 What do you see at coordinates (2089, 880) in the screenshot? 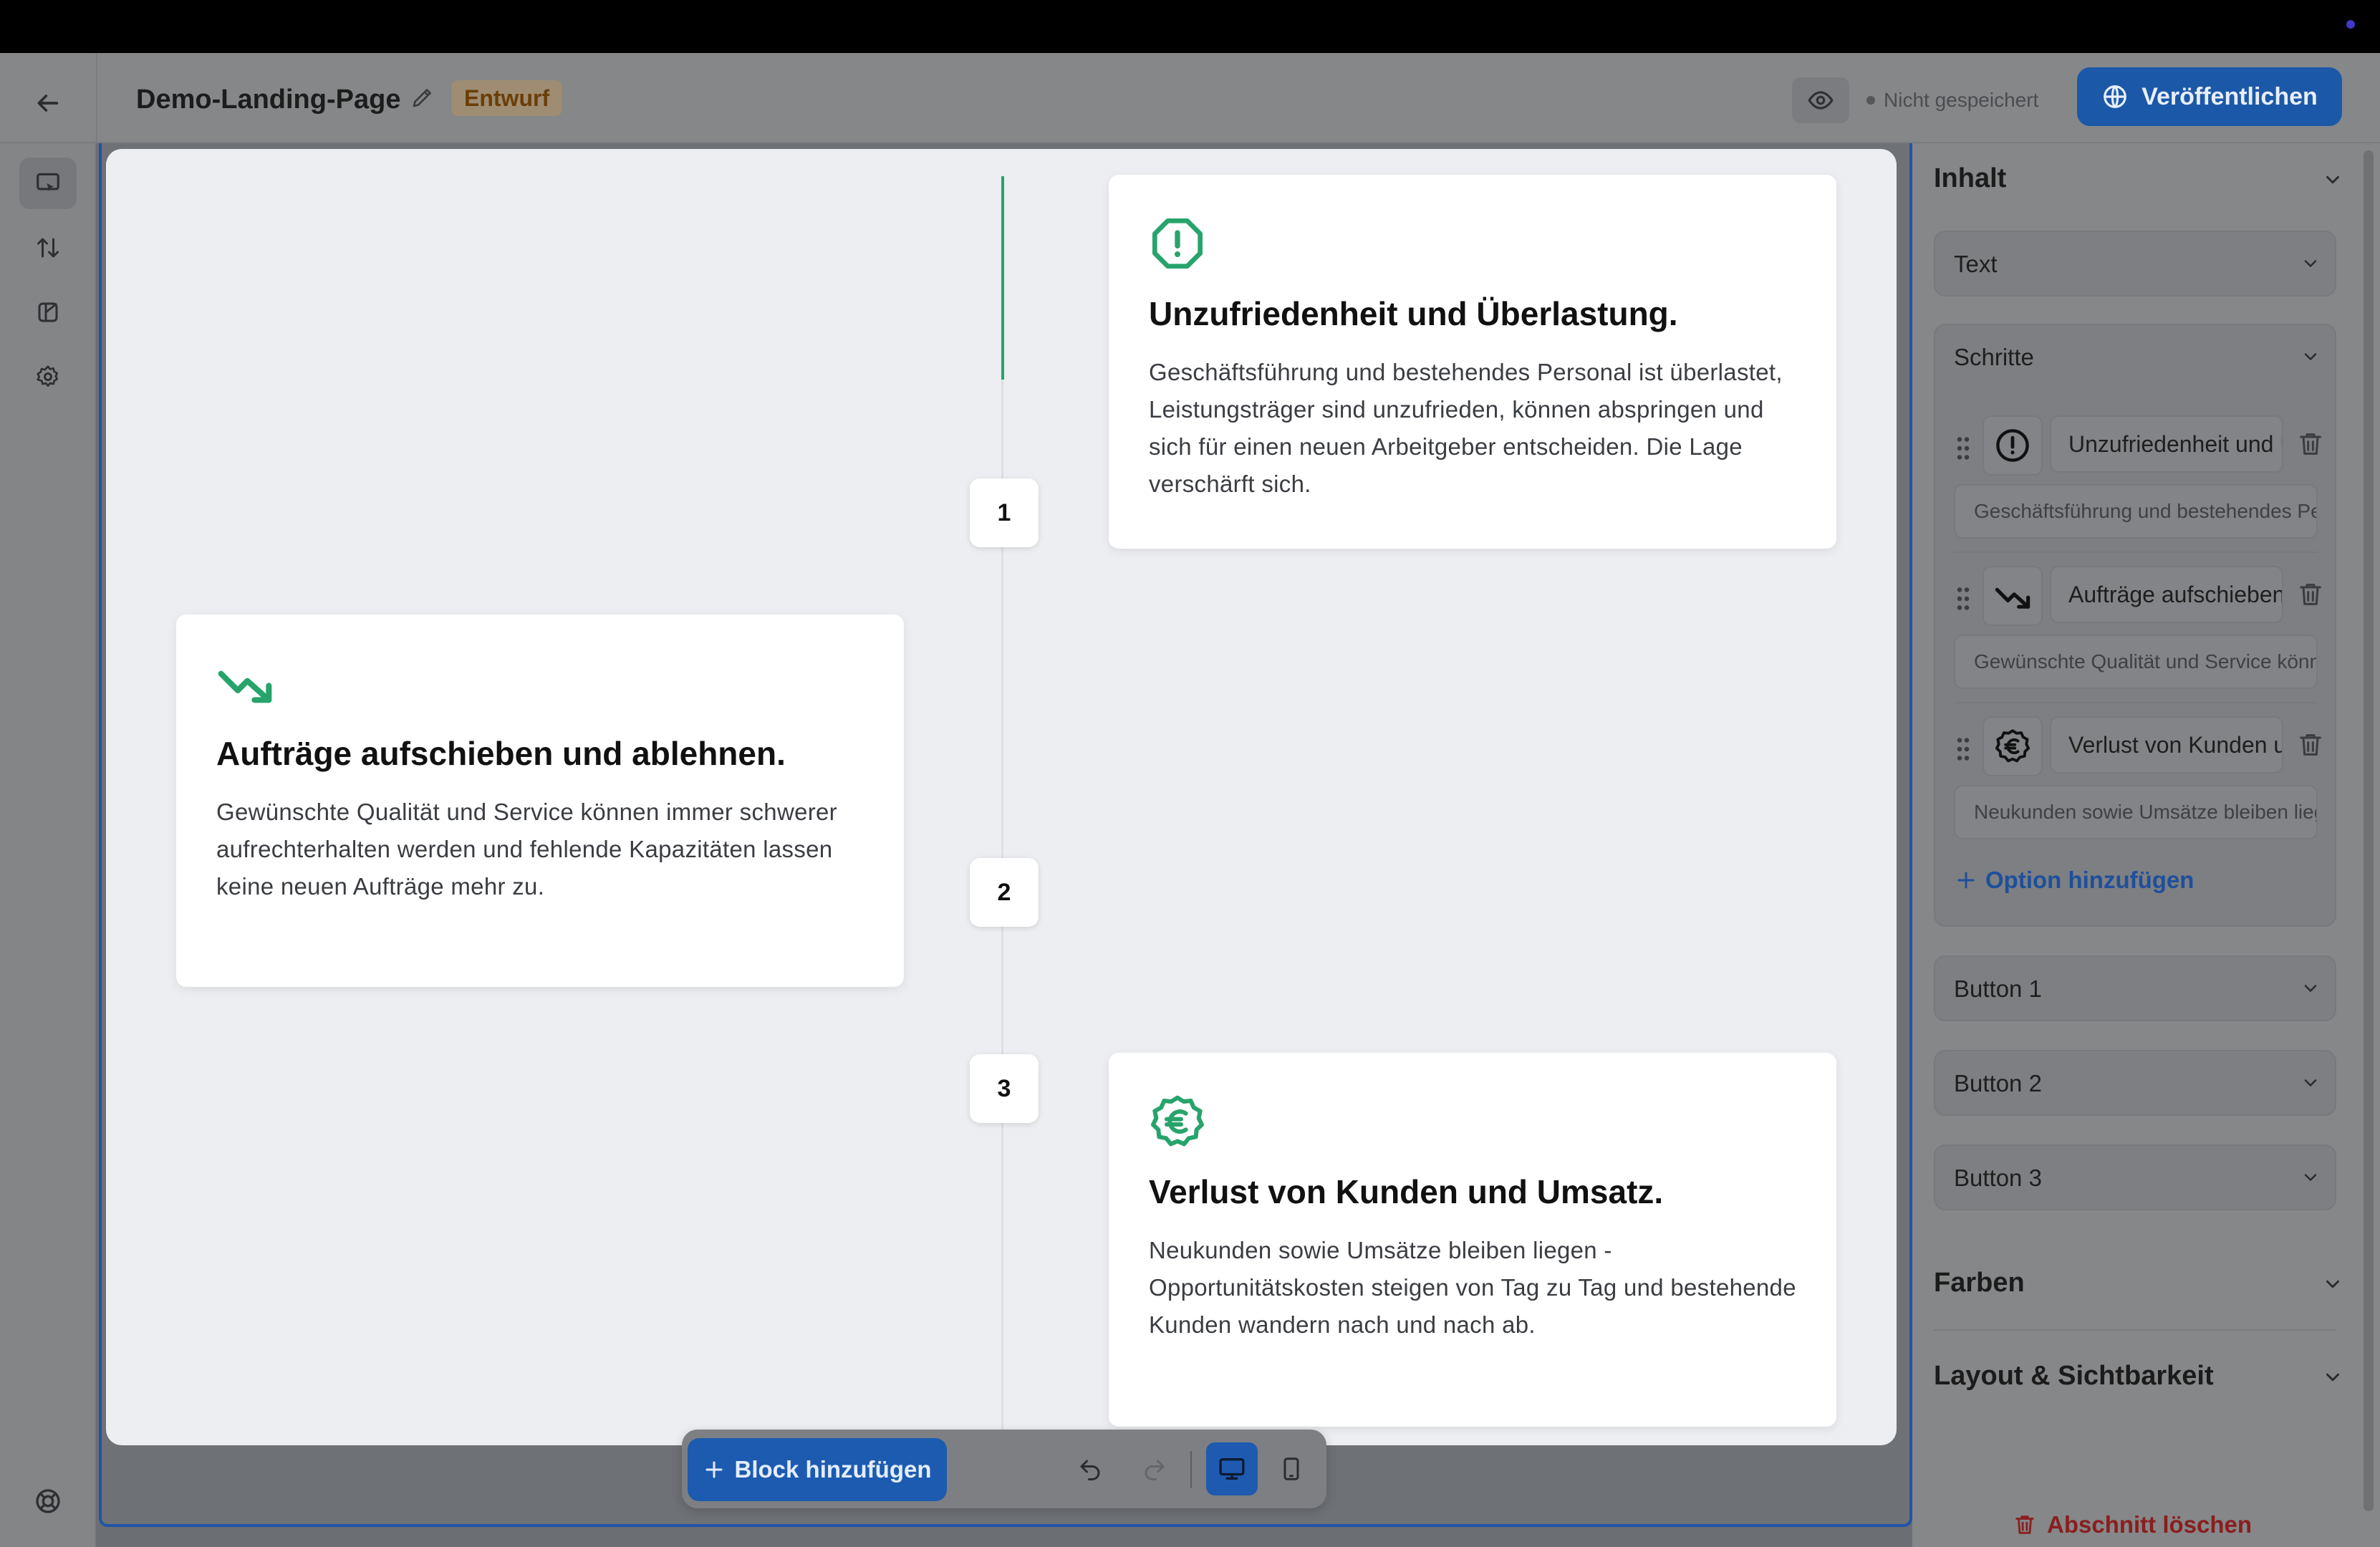
I see `add-option-label: Option hinzufügen` at bounding box center [2089, 880].